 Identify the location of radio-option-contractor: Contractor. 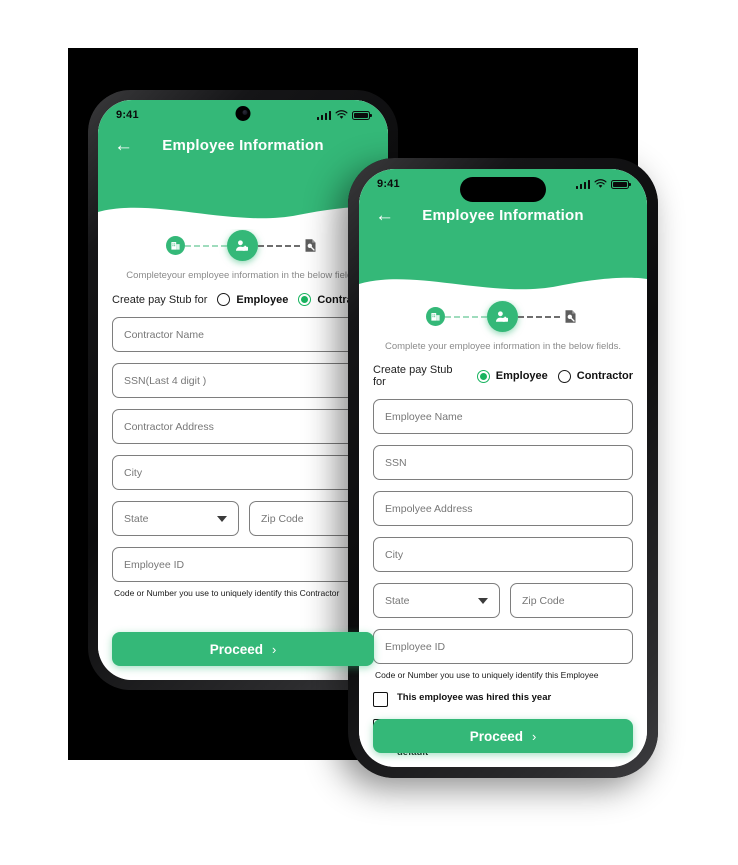
(595, 376).